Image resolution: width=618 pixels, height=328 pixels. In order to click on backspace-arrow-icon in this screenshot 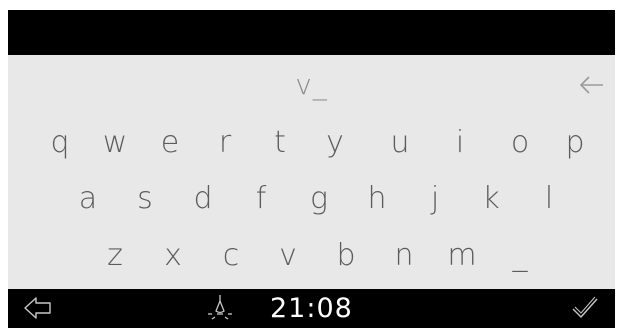, I will do `click(591, 85)`.